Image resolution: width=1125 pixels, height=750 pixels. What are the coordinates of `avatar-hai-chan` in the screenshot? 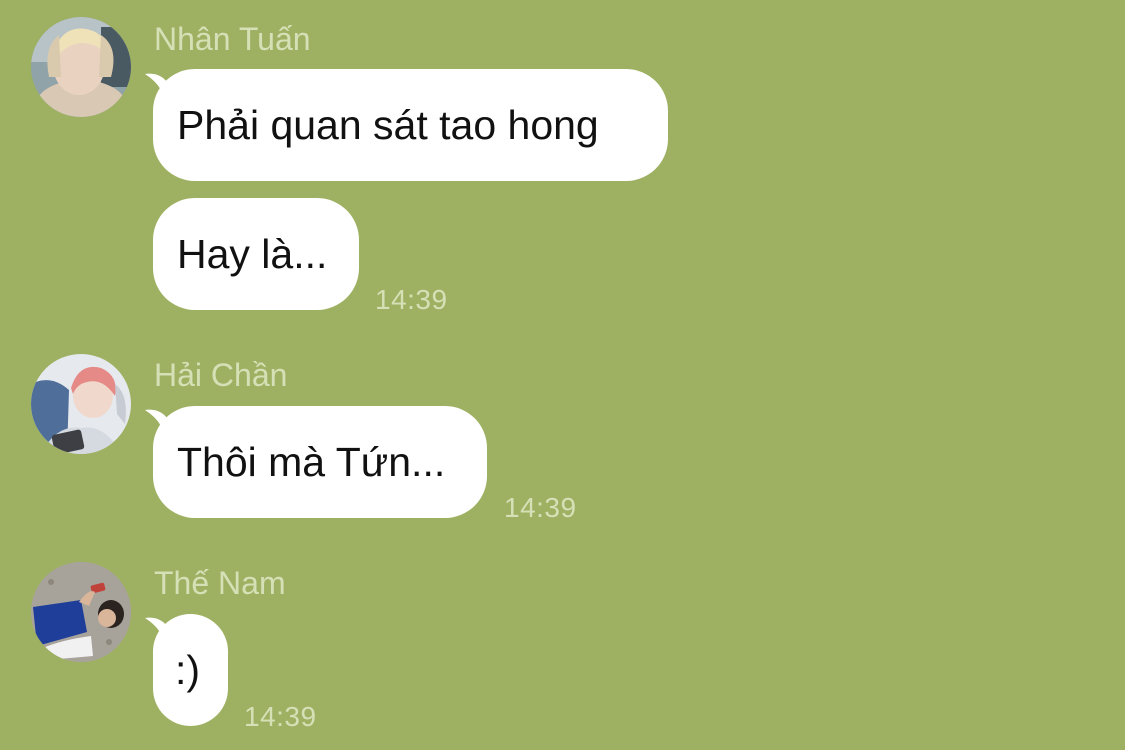 It's located at (81, 404).